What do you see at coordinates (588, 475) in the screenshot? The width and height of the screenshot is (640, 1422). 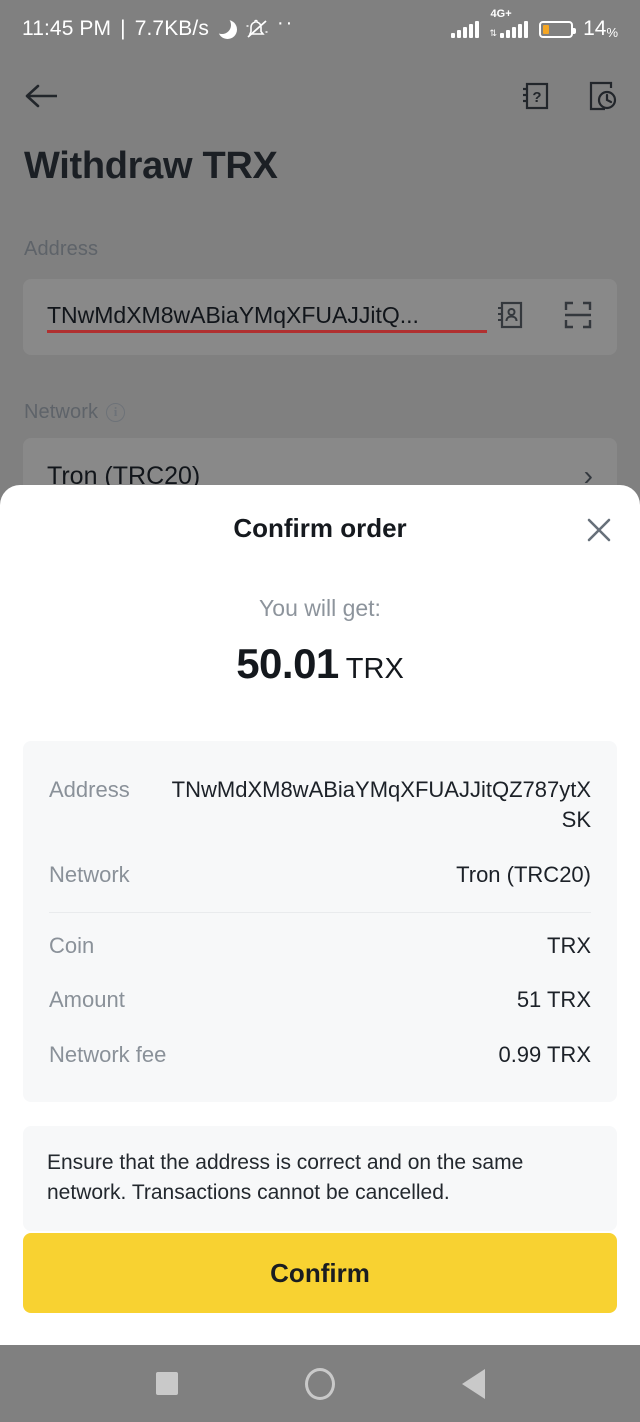 I see `chevron-right-icon: ›` at bounding box center [588, 475].